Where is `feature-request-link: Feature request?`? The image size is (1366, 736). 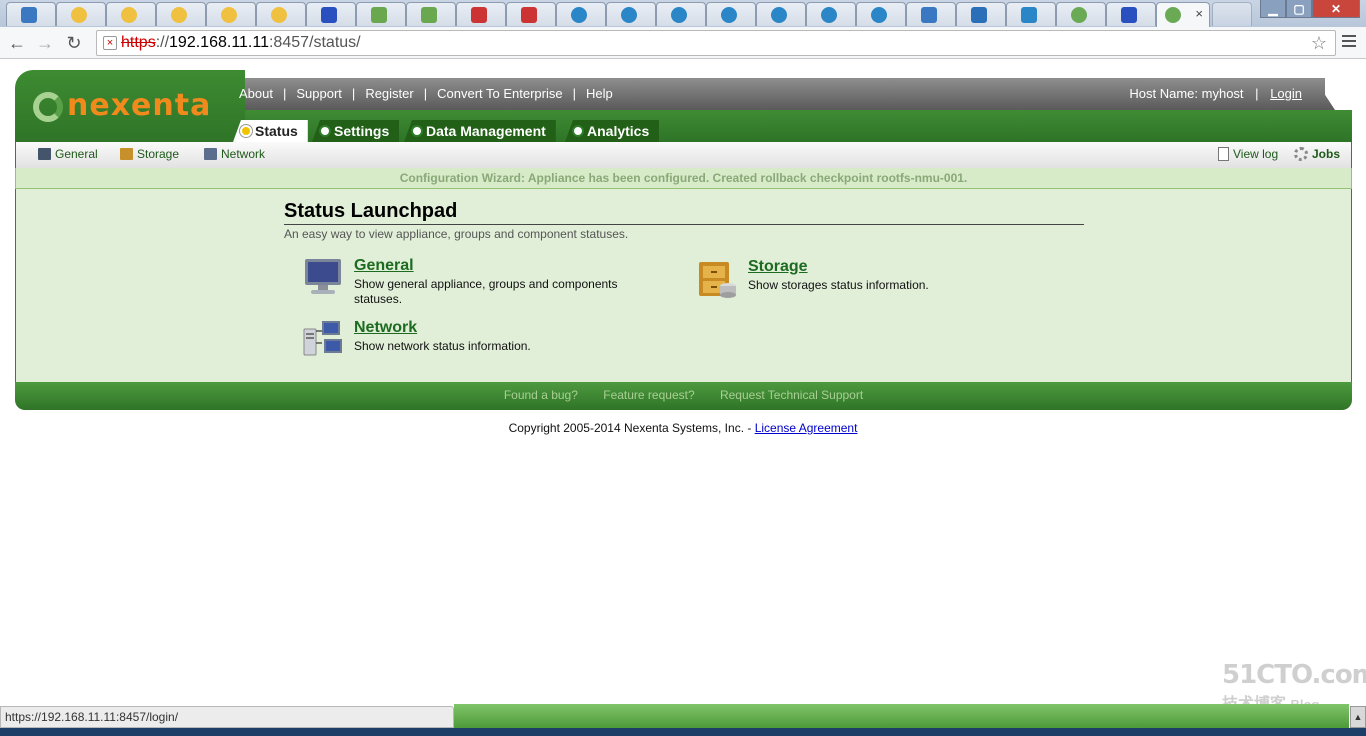 feature-request-link: Feature request? is located at coordinates (648, 395).